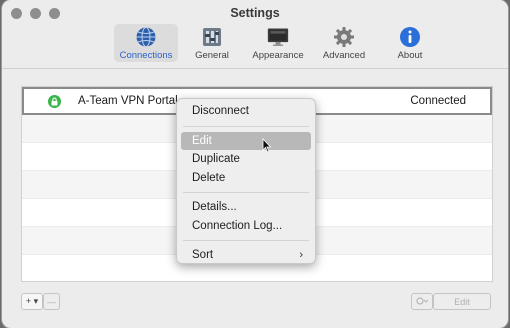 This screenshot has width=510, height=328. I want to click on tab-connections: Connections, so click(146, 43).